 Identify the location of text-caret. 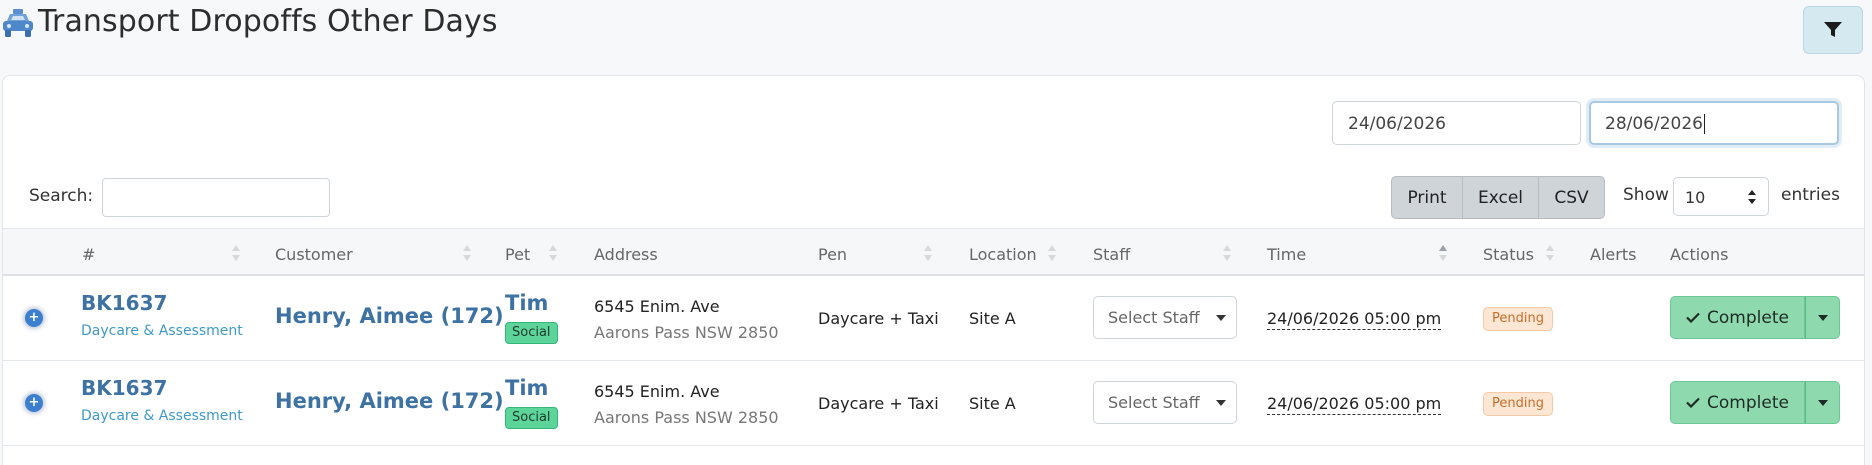
(1704, 124).